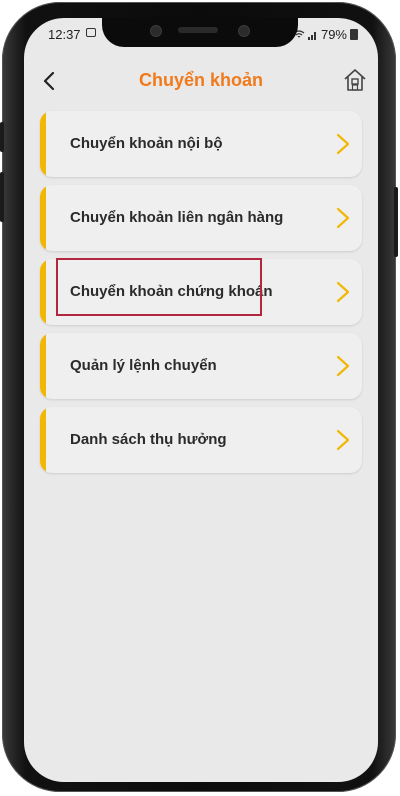  Describe the element at coordinates (148, 439) in the screenshot. I see `menu-item-label: Danh sách thụ hưởng` at that location.